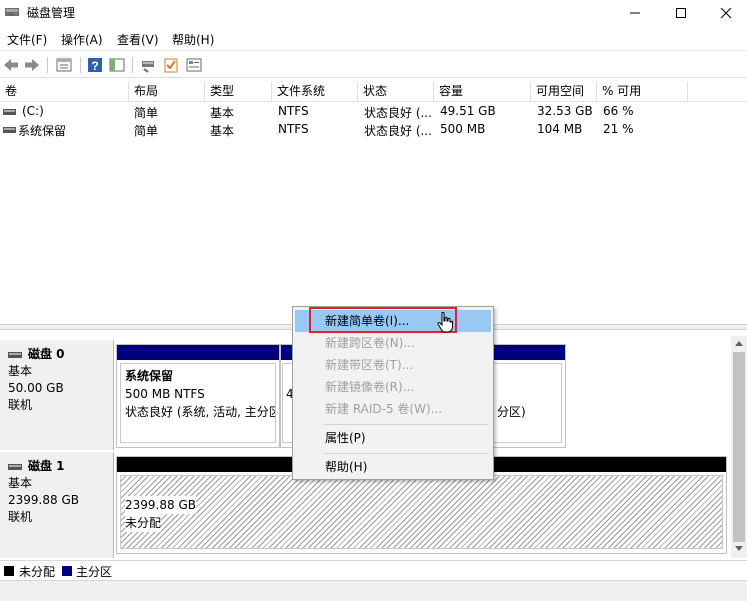 The width and height of the screenshot is (747, 601). Describe the element at coordinates (373, 38) in the screenshot. I see `menu-bar: 文件(F) 操作(A) 查看(V) 帮助(H)` at that location.